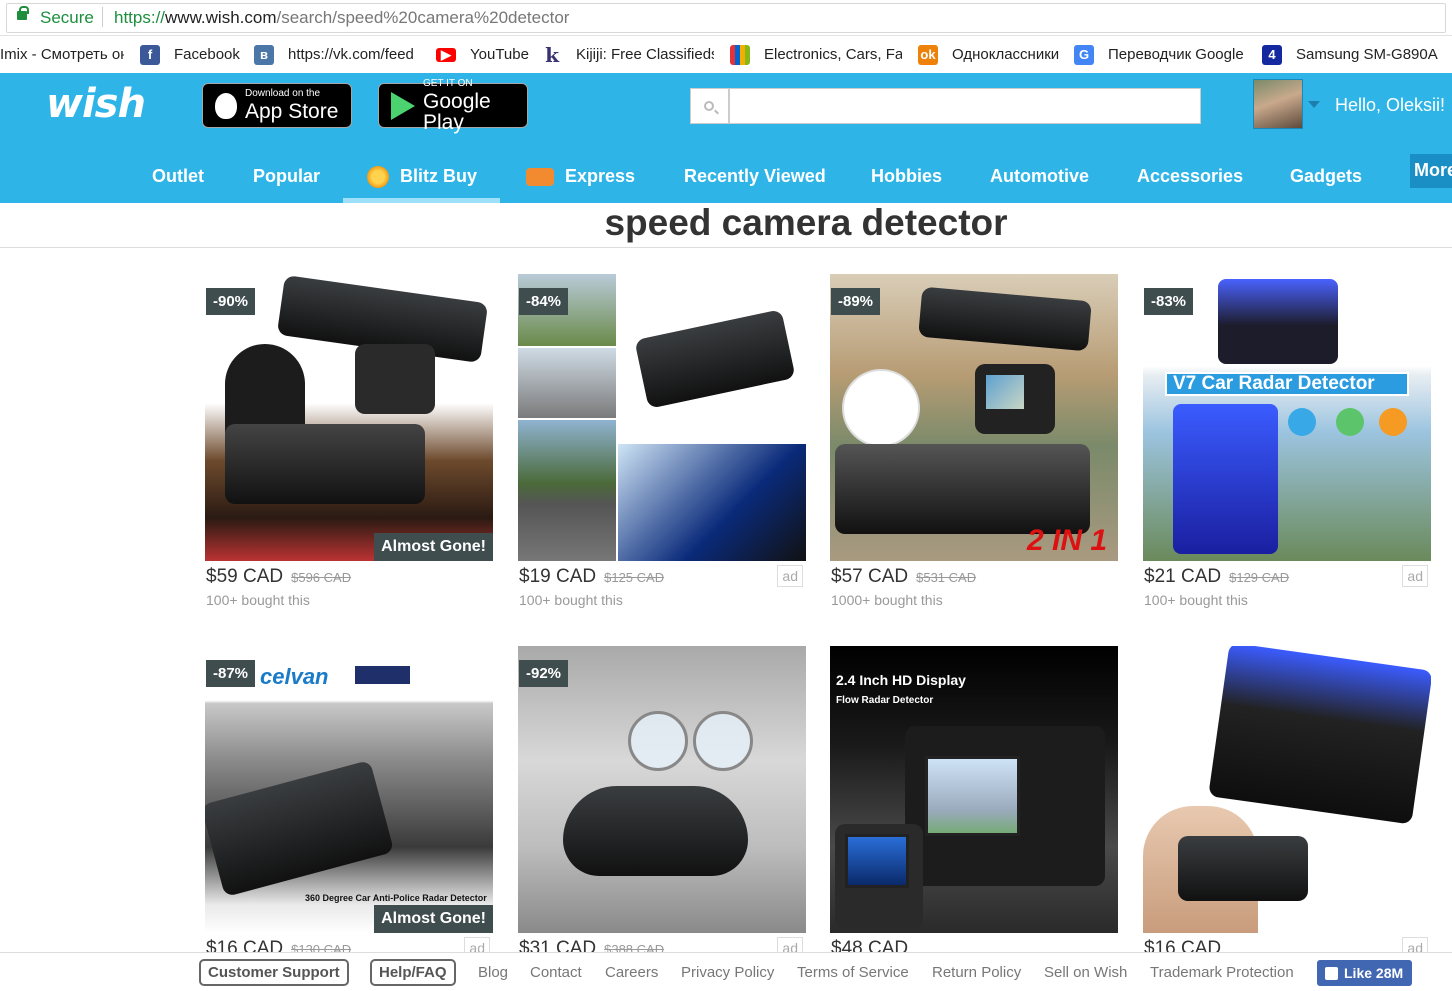 The image size is (1452, 991). Describe the element at coordinates (662, 417) in the screenshot. I see `product-image: -84%` at that location.